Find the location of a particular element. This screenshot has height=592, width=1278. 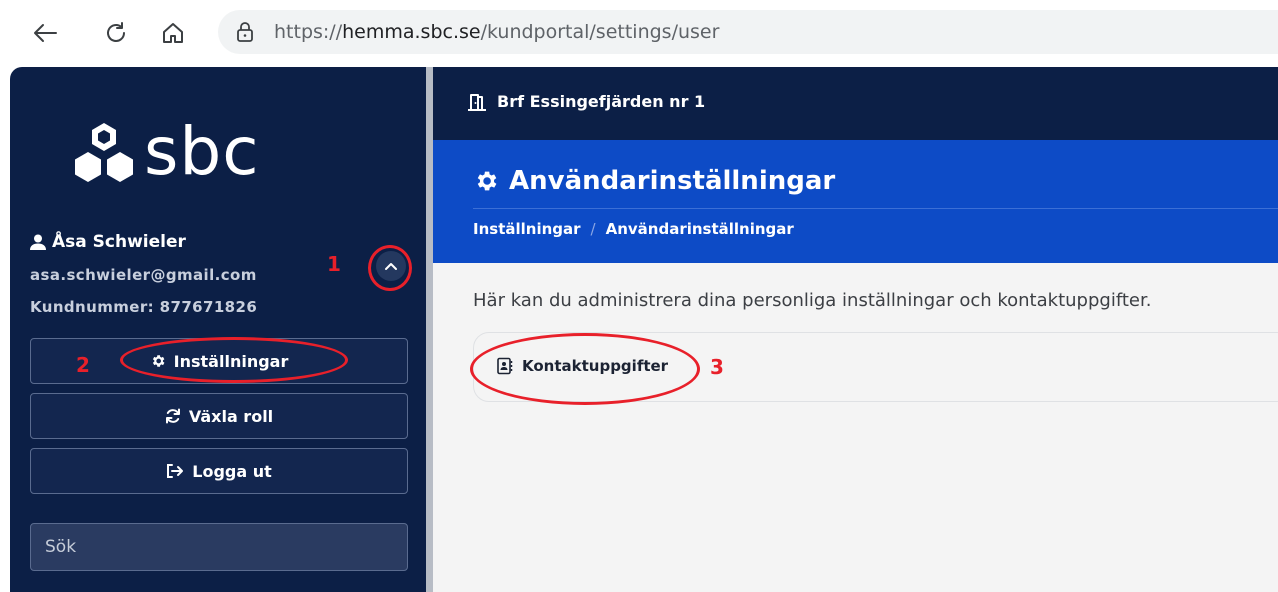

annotation-number-3: 3 is located at coordinates (717, 367).